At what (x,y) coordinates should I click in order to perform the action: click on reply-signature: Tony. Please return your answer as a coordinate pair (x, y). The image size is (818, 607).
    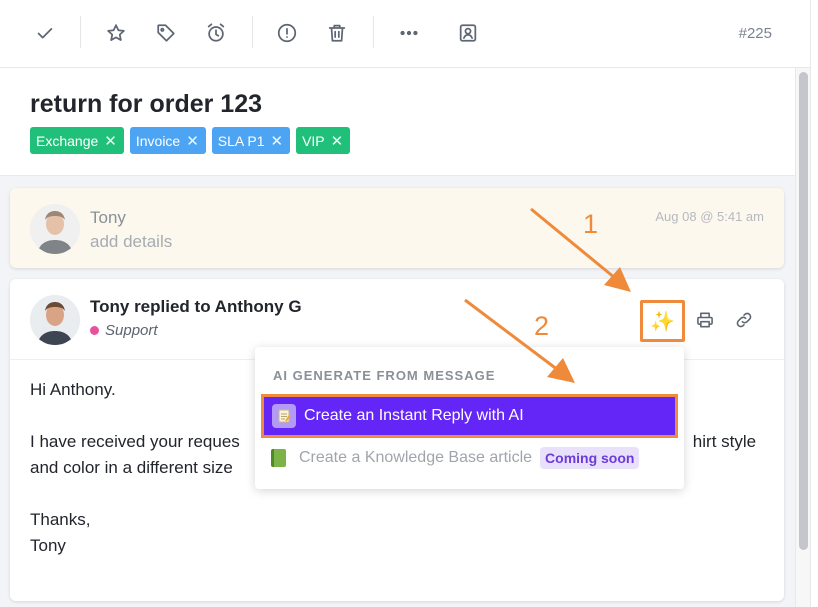
    Looking at the image, I should click on (48, 545).